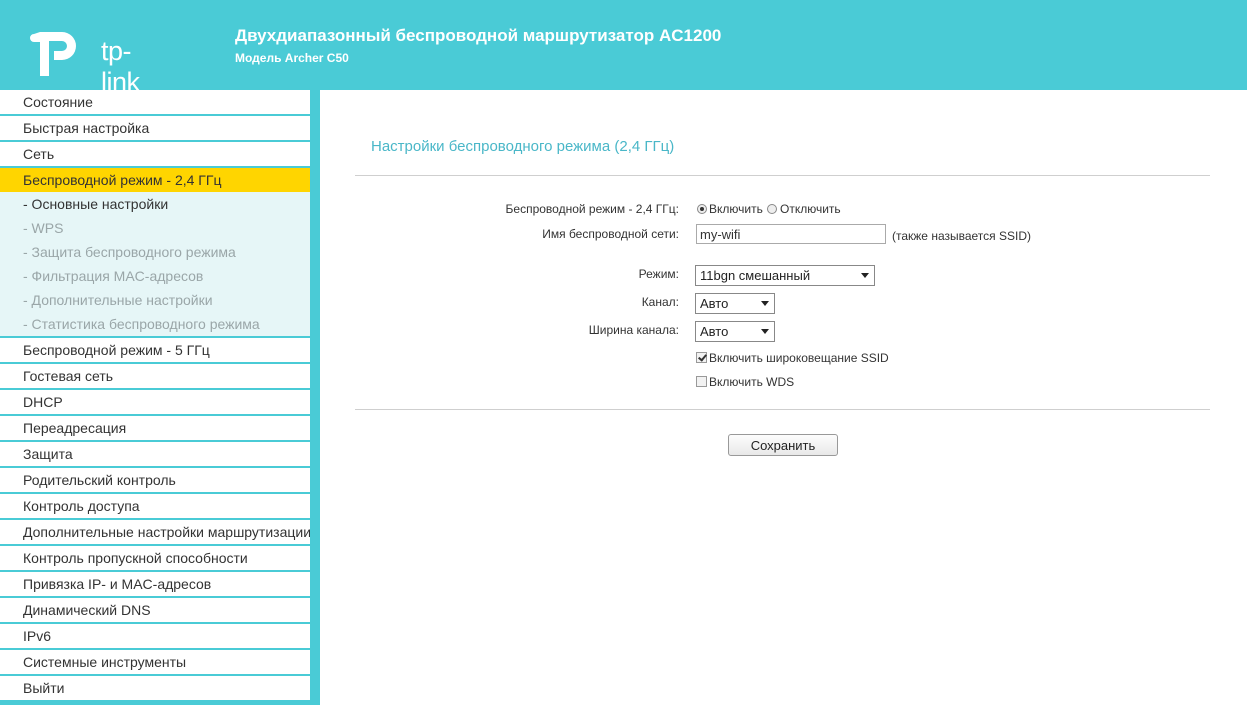 The height and width of the screenshot is (705, 1247). Describe the element at coordinates (155, 376) in the screenshot. I see `menu-item-guest-network: Гостевая сеть` at that location.